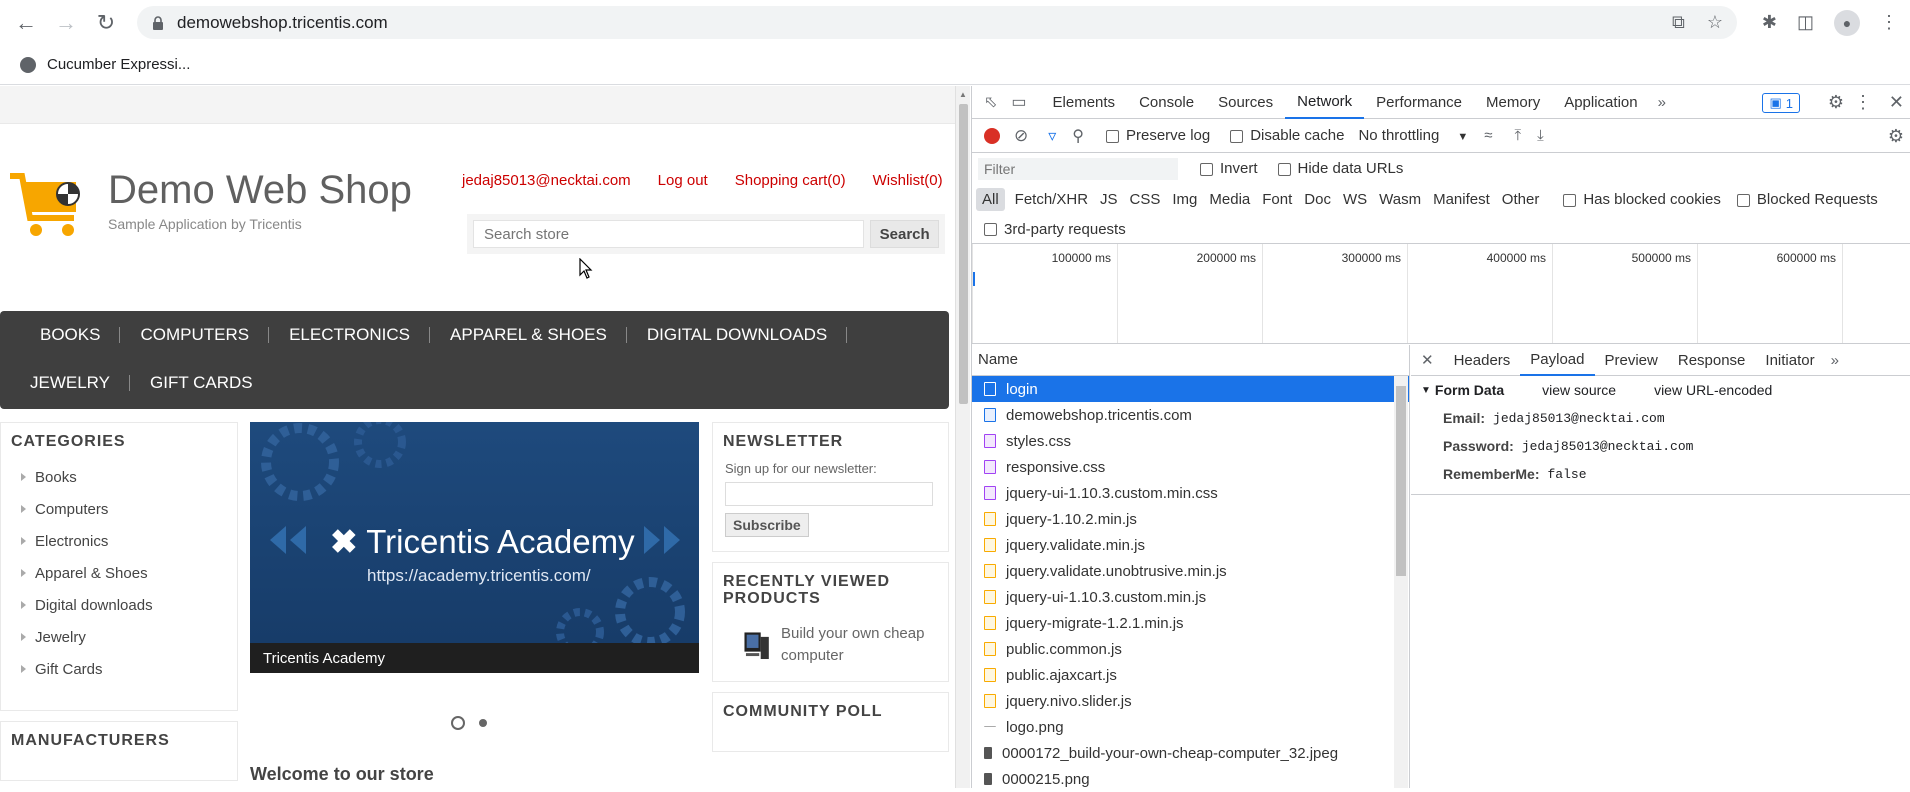 This screenshot has height=792, width=1910. What do you see at coordinates (1021, 136) in the screenshot?
I see `clear-icon: ⊘` at bounding box center [1021, 136].